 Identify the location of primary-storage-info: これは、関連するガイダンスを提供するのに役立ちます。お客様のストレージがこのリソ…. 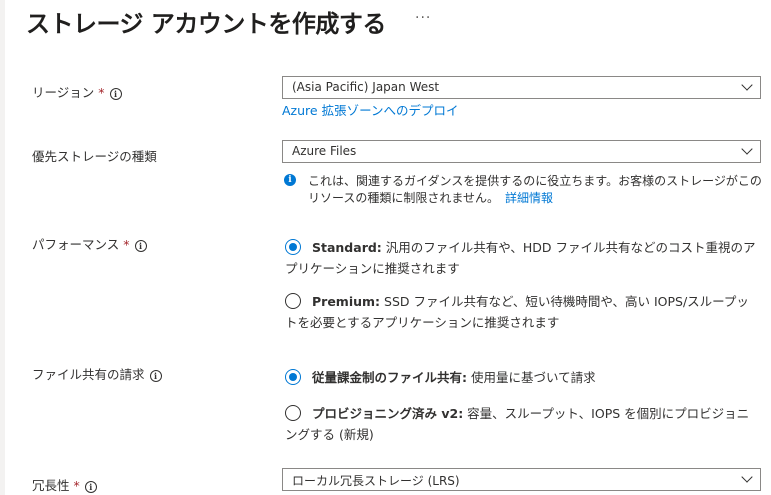
(535, 190).